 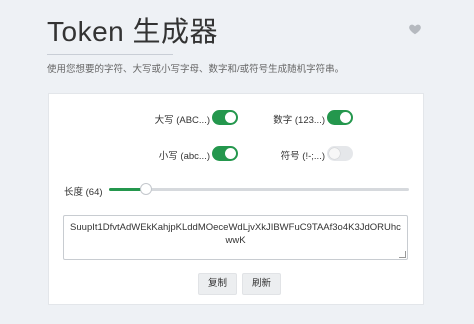 I want to click on numbers-toggle, so click(x=340, y=117).